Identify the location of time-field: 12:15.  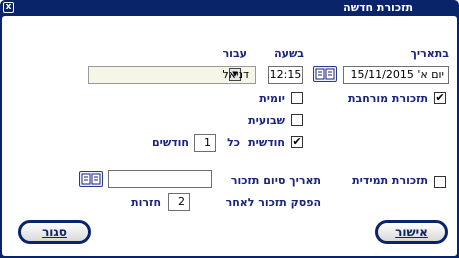
(285, 75).